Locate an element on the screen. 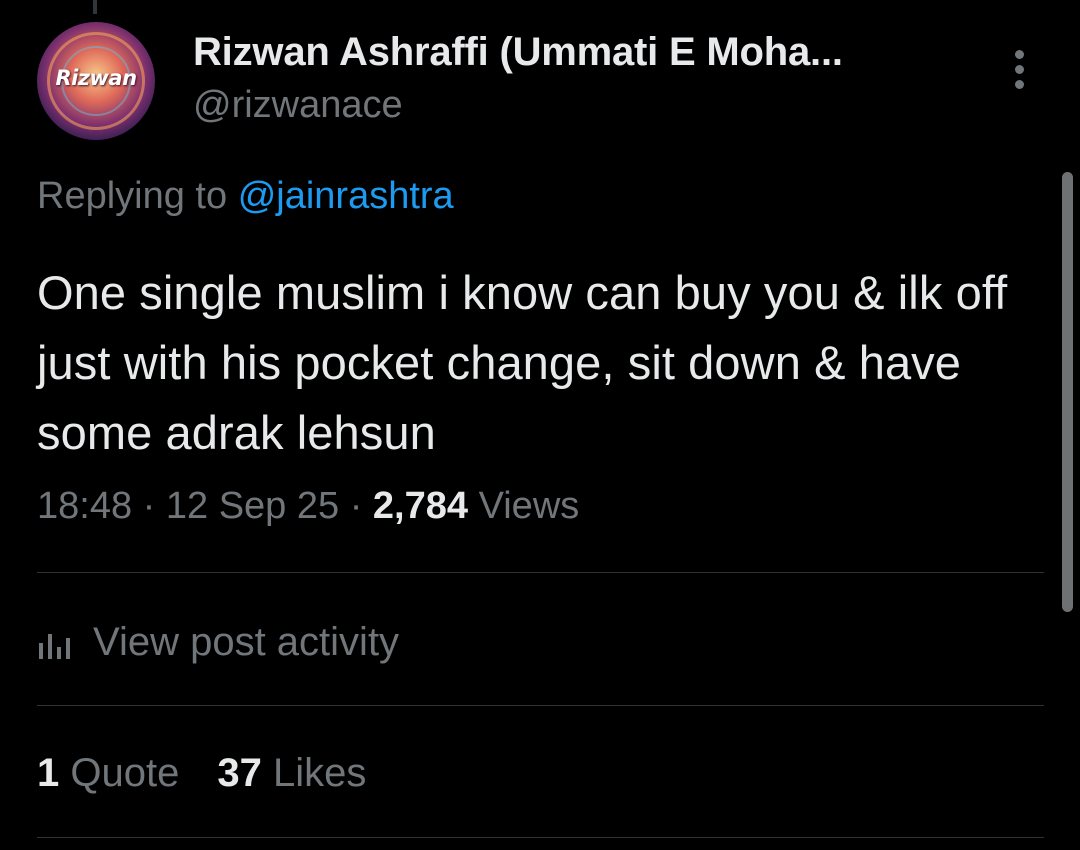 The width and height of the screenshot is (1080, 850). engagement-stats: 1 Quote 37 Likes is located at coordinates (201, 773).